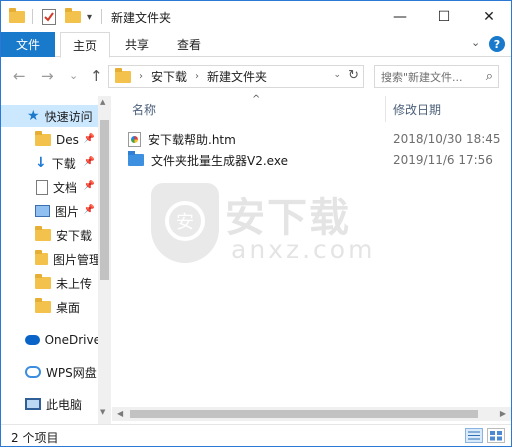 This screenshot has height=447, width=512. What do you see at coordinates (169, 76) in the screenshot?
I see `breadcrumb-item: 安下载` at bounding box center [169, 76].